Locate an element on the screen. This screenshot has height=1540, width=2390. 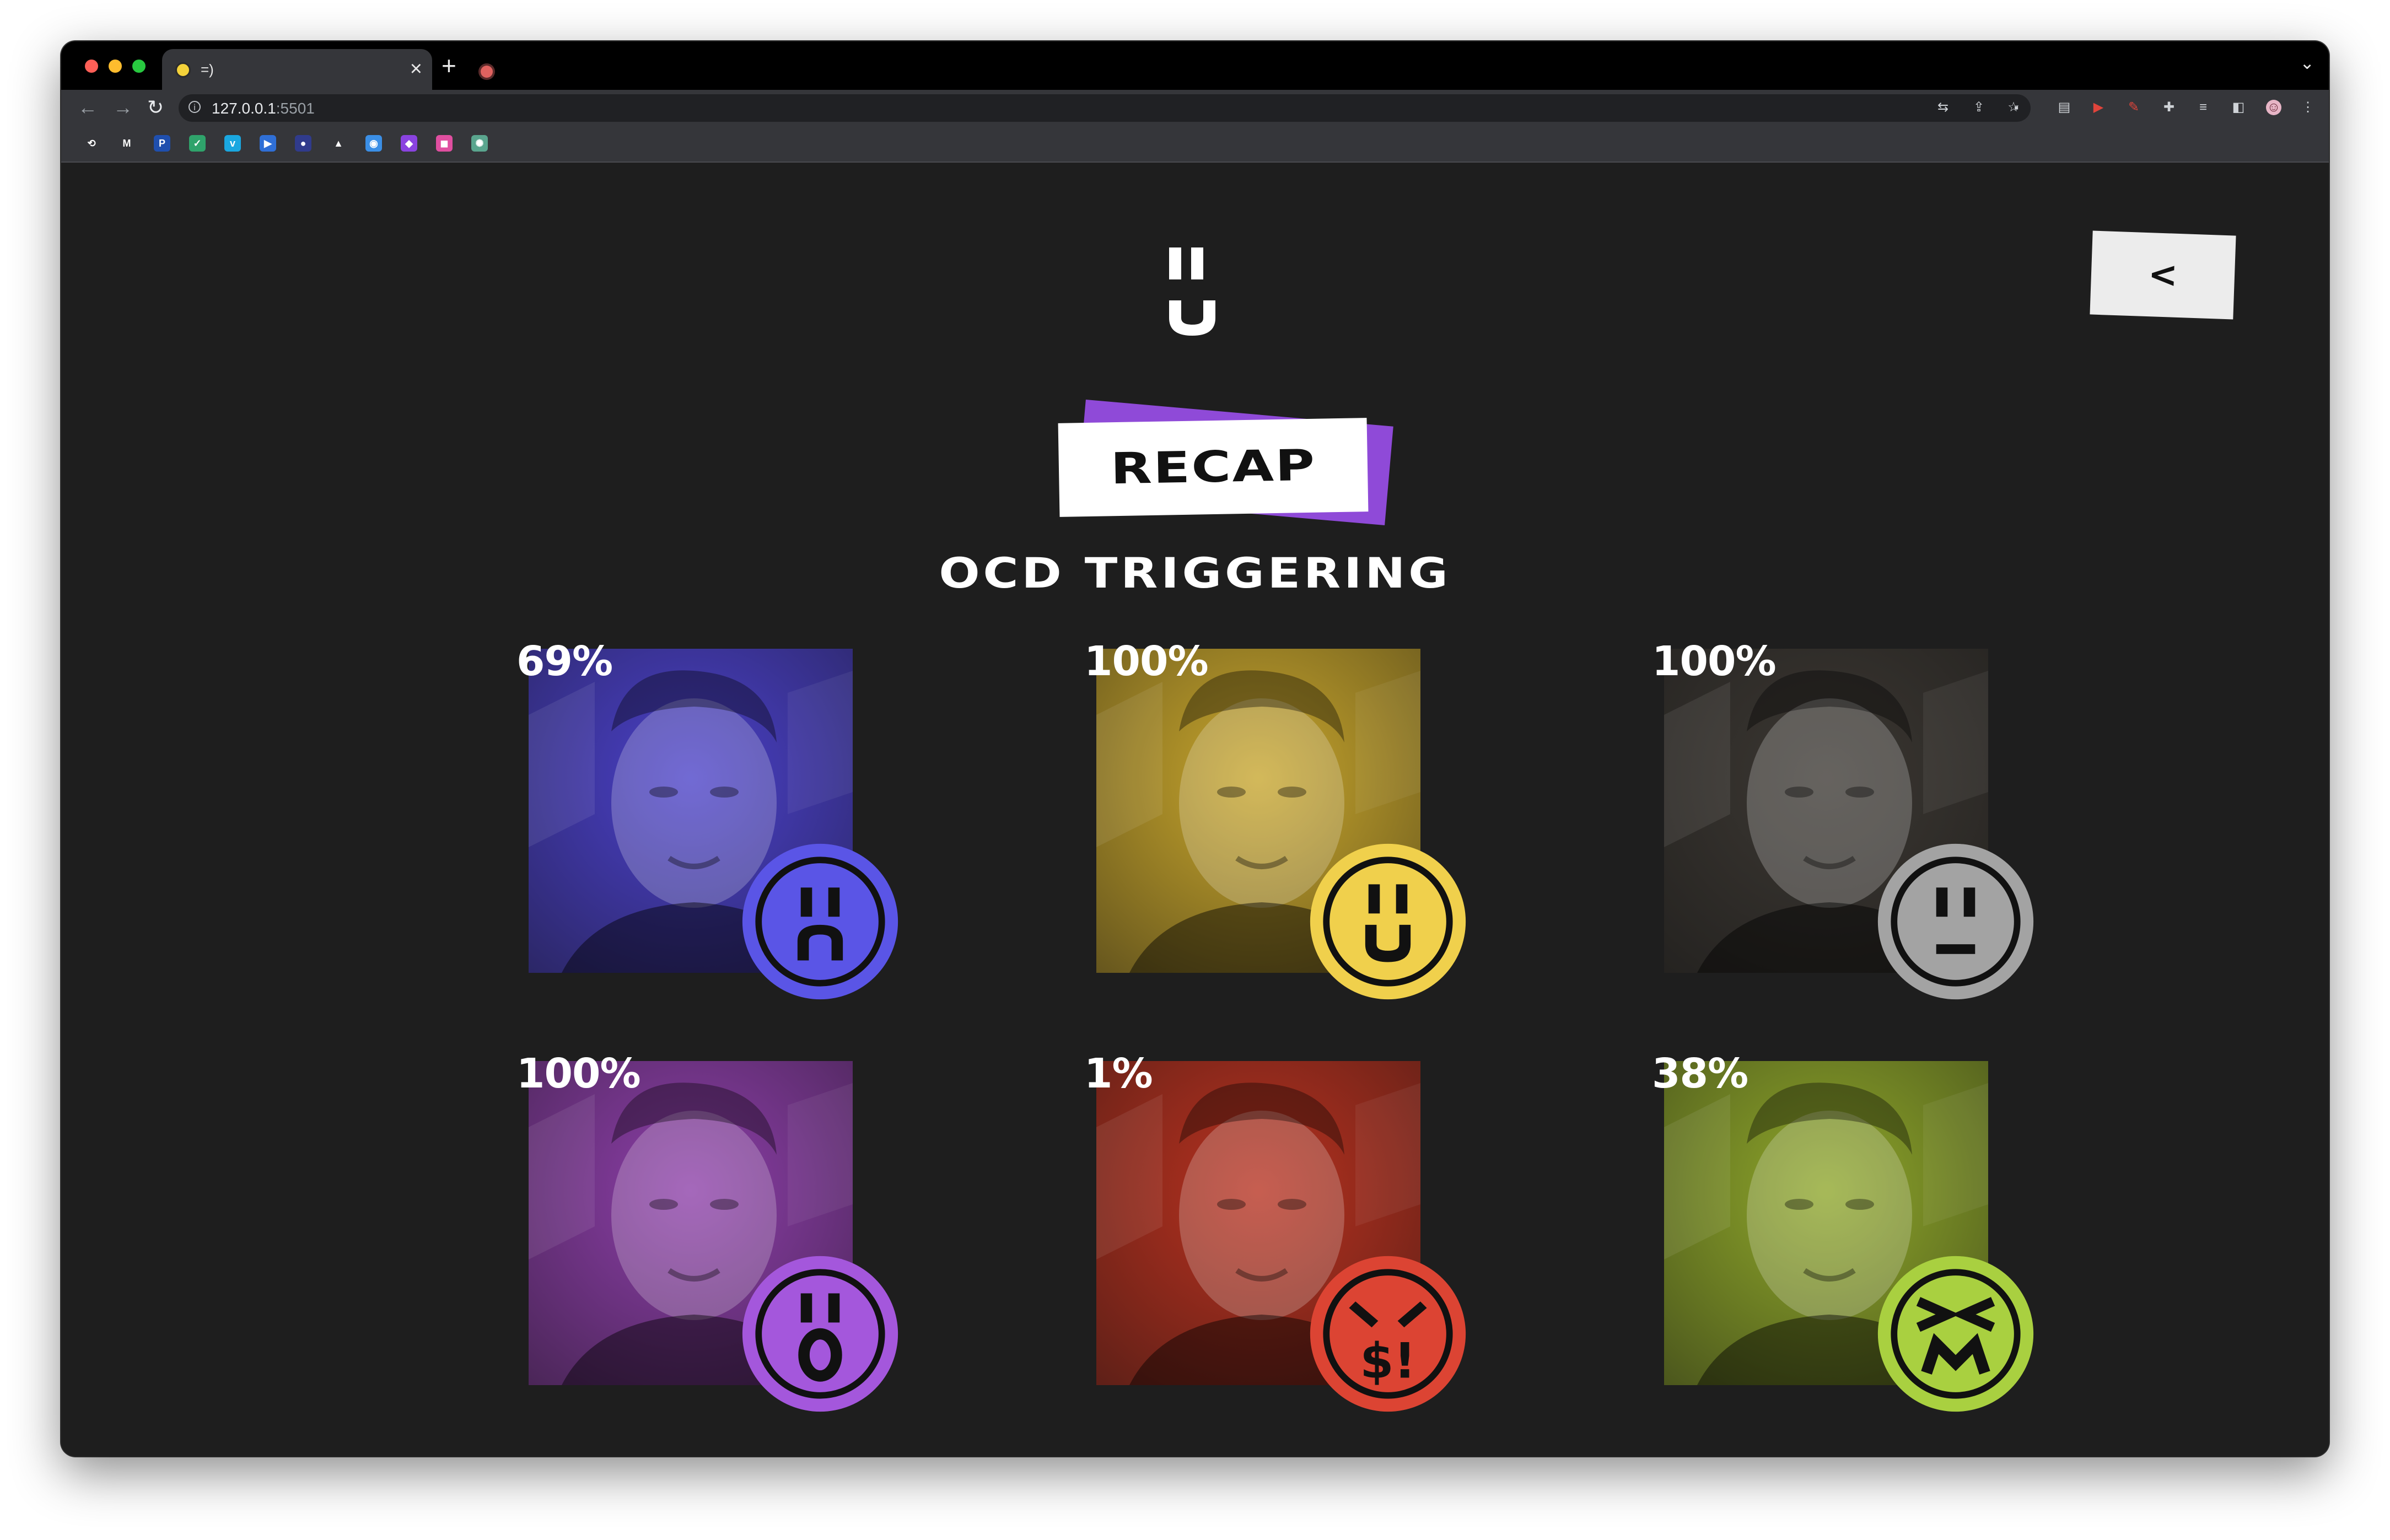
paypal-bookmark: P is located at coordinates (162, 144).